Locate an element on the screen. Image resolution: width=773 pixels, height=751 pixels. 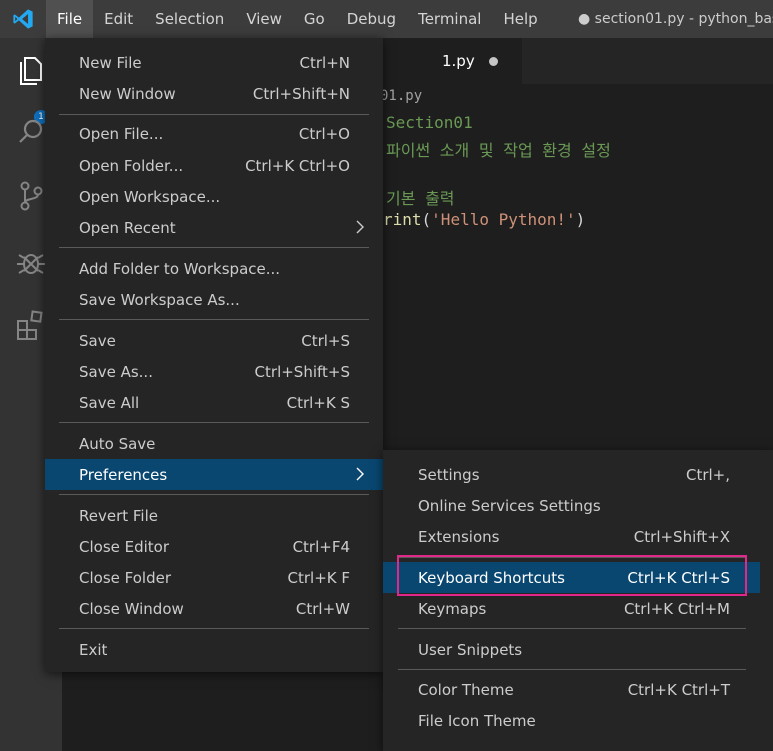
menu-shortcut: Ctrl+K S is located at coordinates (318, 402).